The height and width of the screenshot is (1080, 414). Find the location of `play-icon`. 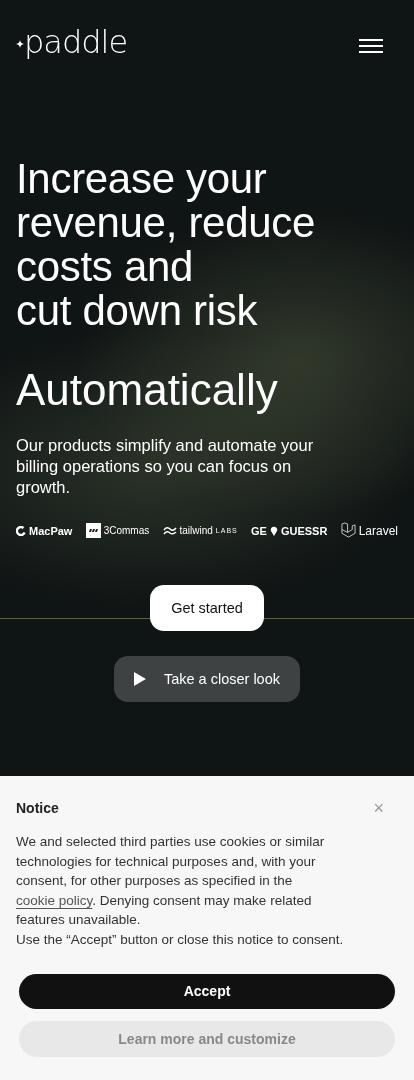

play-icon is located at coordinates (140, 679).